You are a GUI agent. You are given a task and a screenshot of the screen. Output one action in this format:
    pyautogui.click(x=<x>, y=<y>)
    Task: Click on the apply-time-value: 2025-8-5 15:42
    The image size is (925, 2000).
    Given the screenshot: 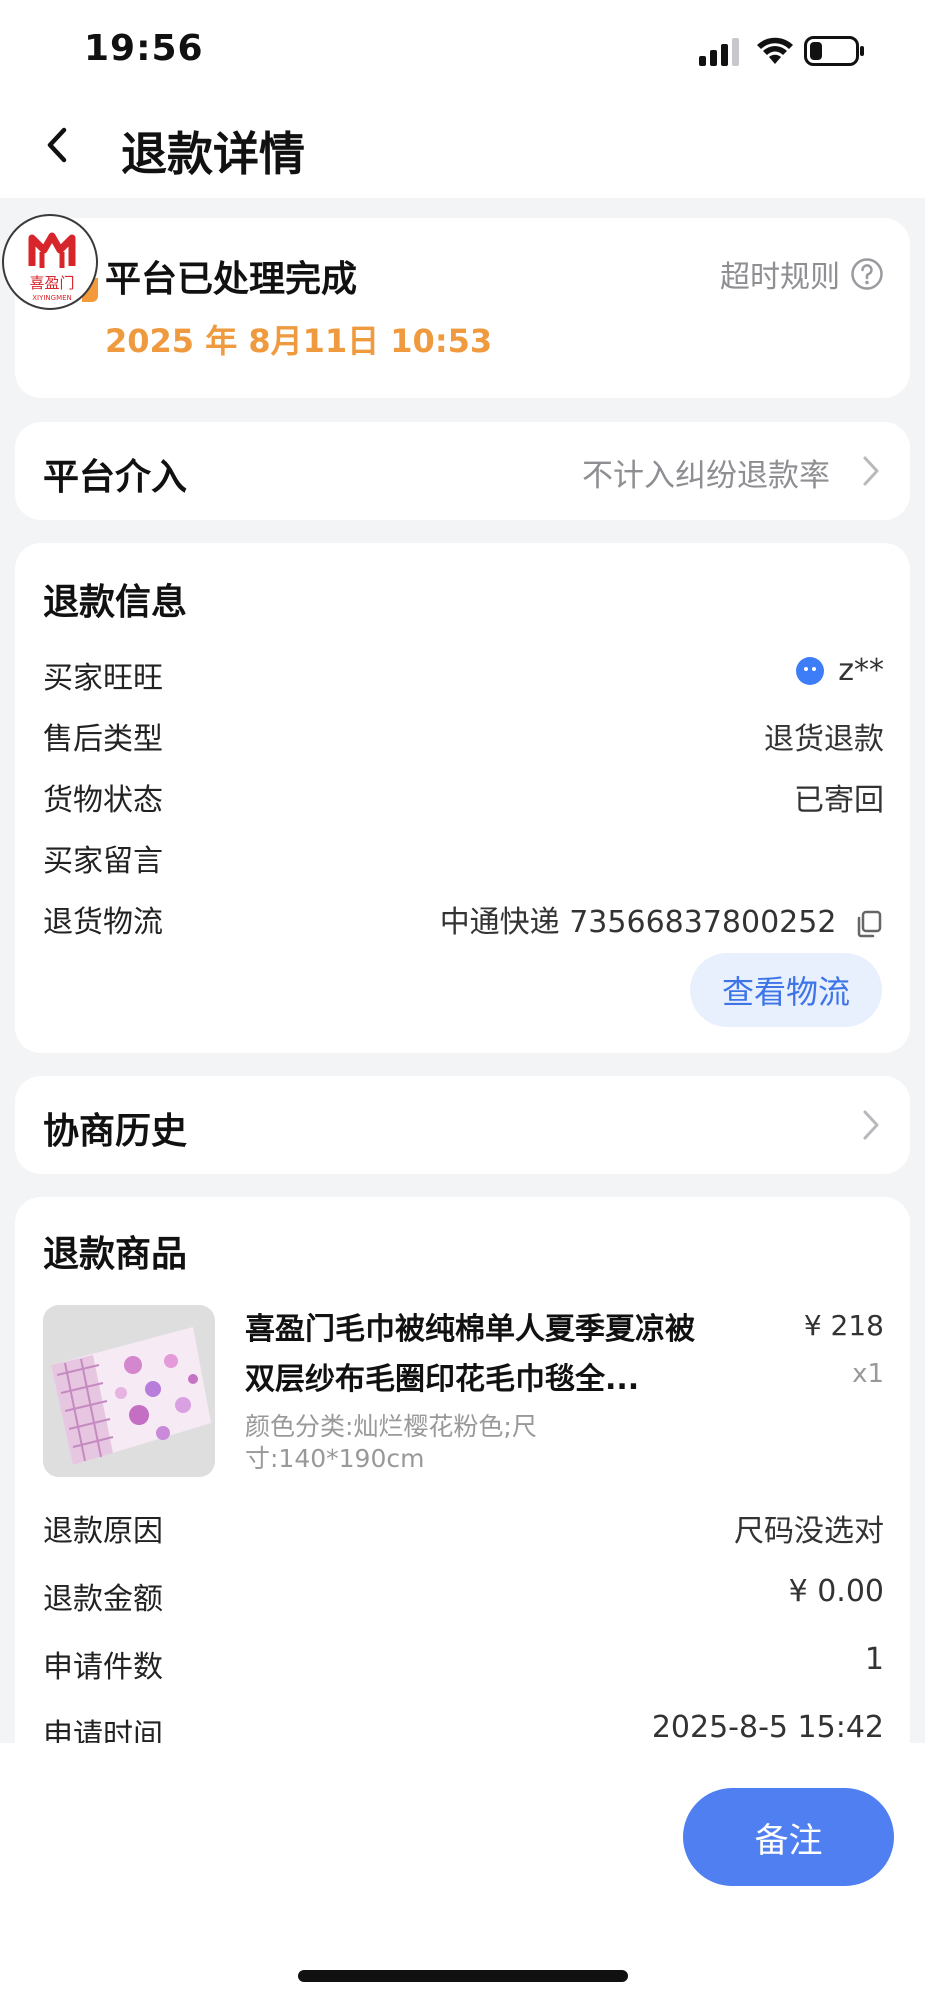 What is the action you would take?
    pyautogui.click(x=767, y=1727)
    